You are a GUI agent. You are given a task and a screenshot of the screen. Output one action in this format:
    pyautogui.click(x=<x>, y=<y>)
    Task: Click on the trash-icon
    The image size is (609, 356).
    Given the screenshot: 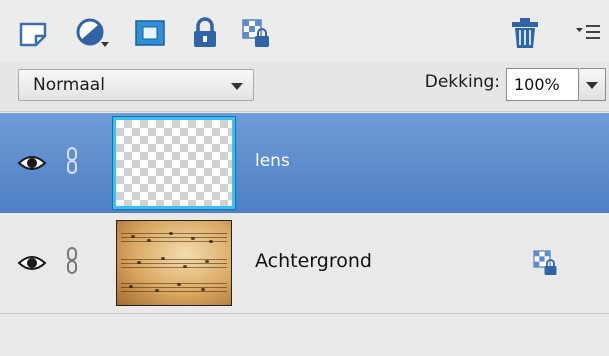 What is the action you would take?
    pyautogui.click(x=525, y=33)
    